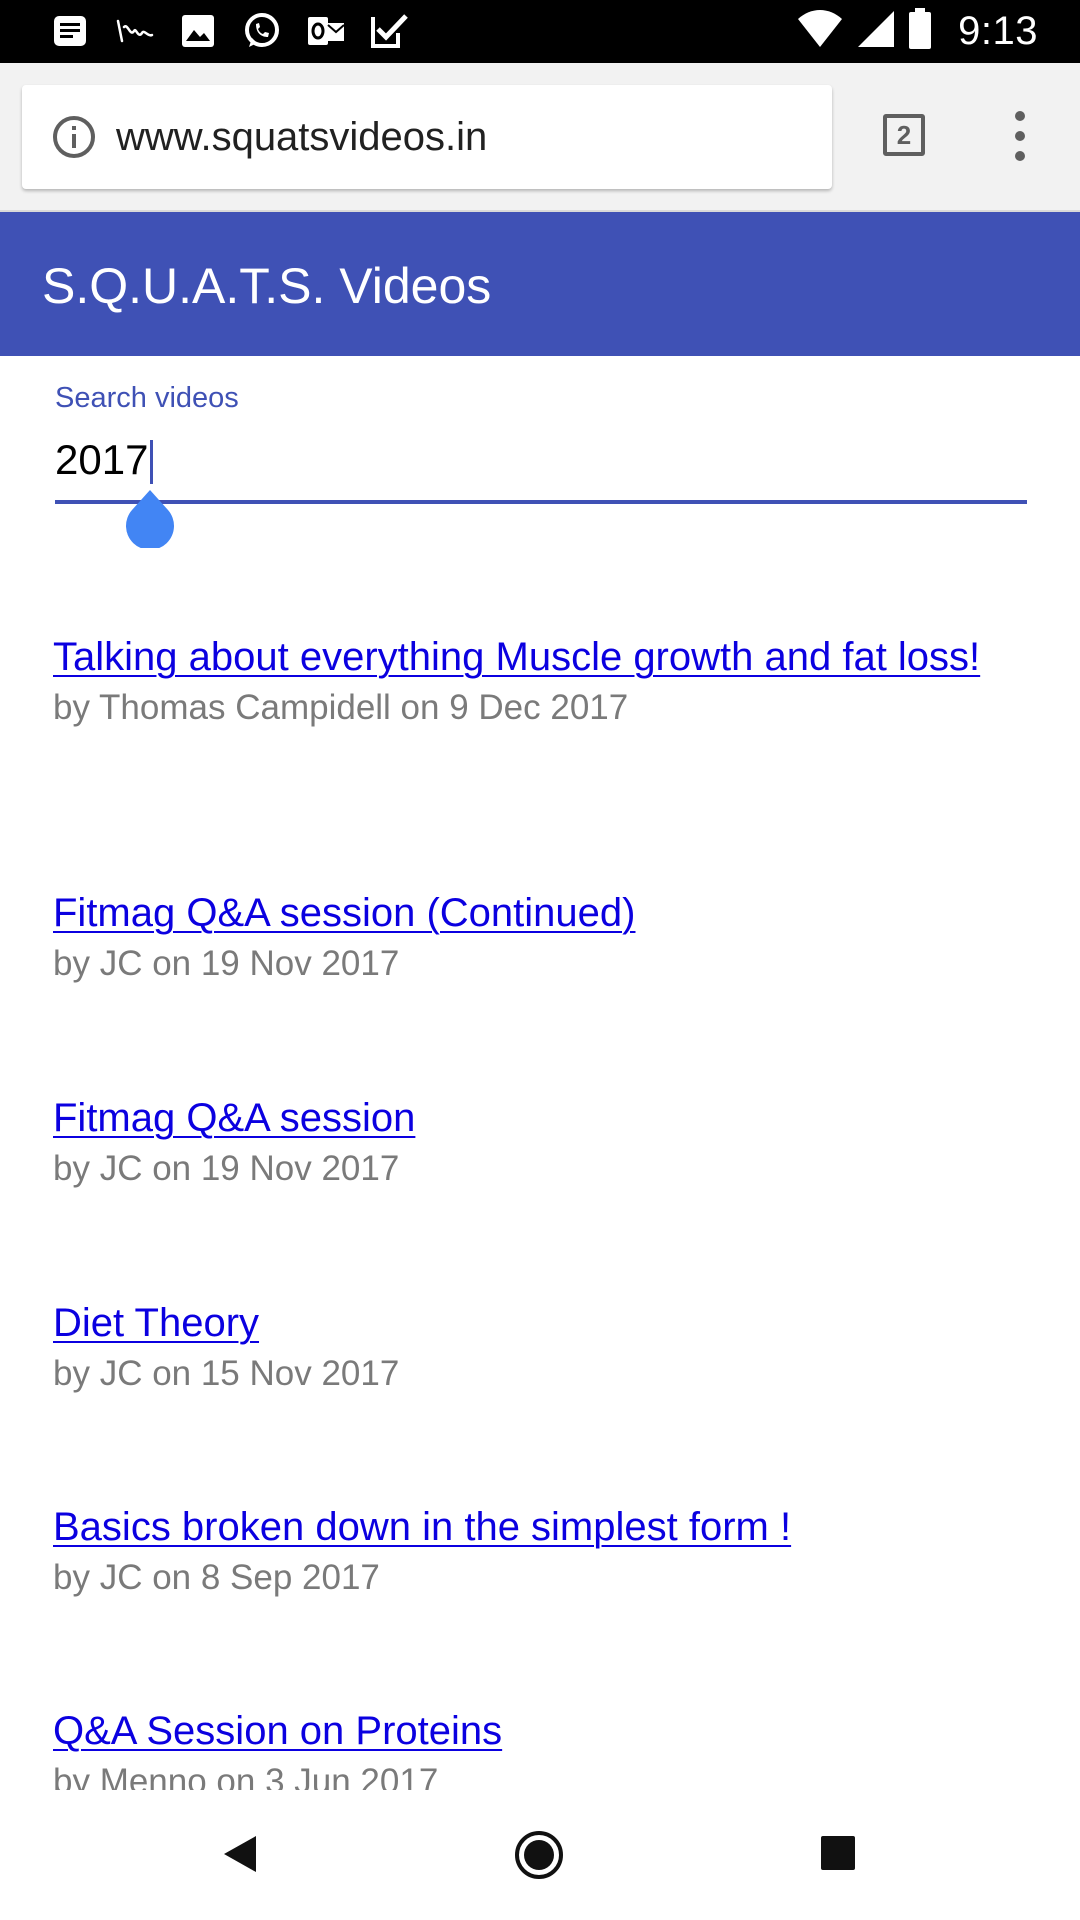 Image resolution: width=1080 pixels, height=1920 pixels. What do you see at coordinates (226, 1373) in the screenshot?
I see `video-meta: by JC on 15 Nov 2017` at bounding box center [226, 1373].